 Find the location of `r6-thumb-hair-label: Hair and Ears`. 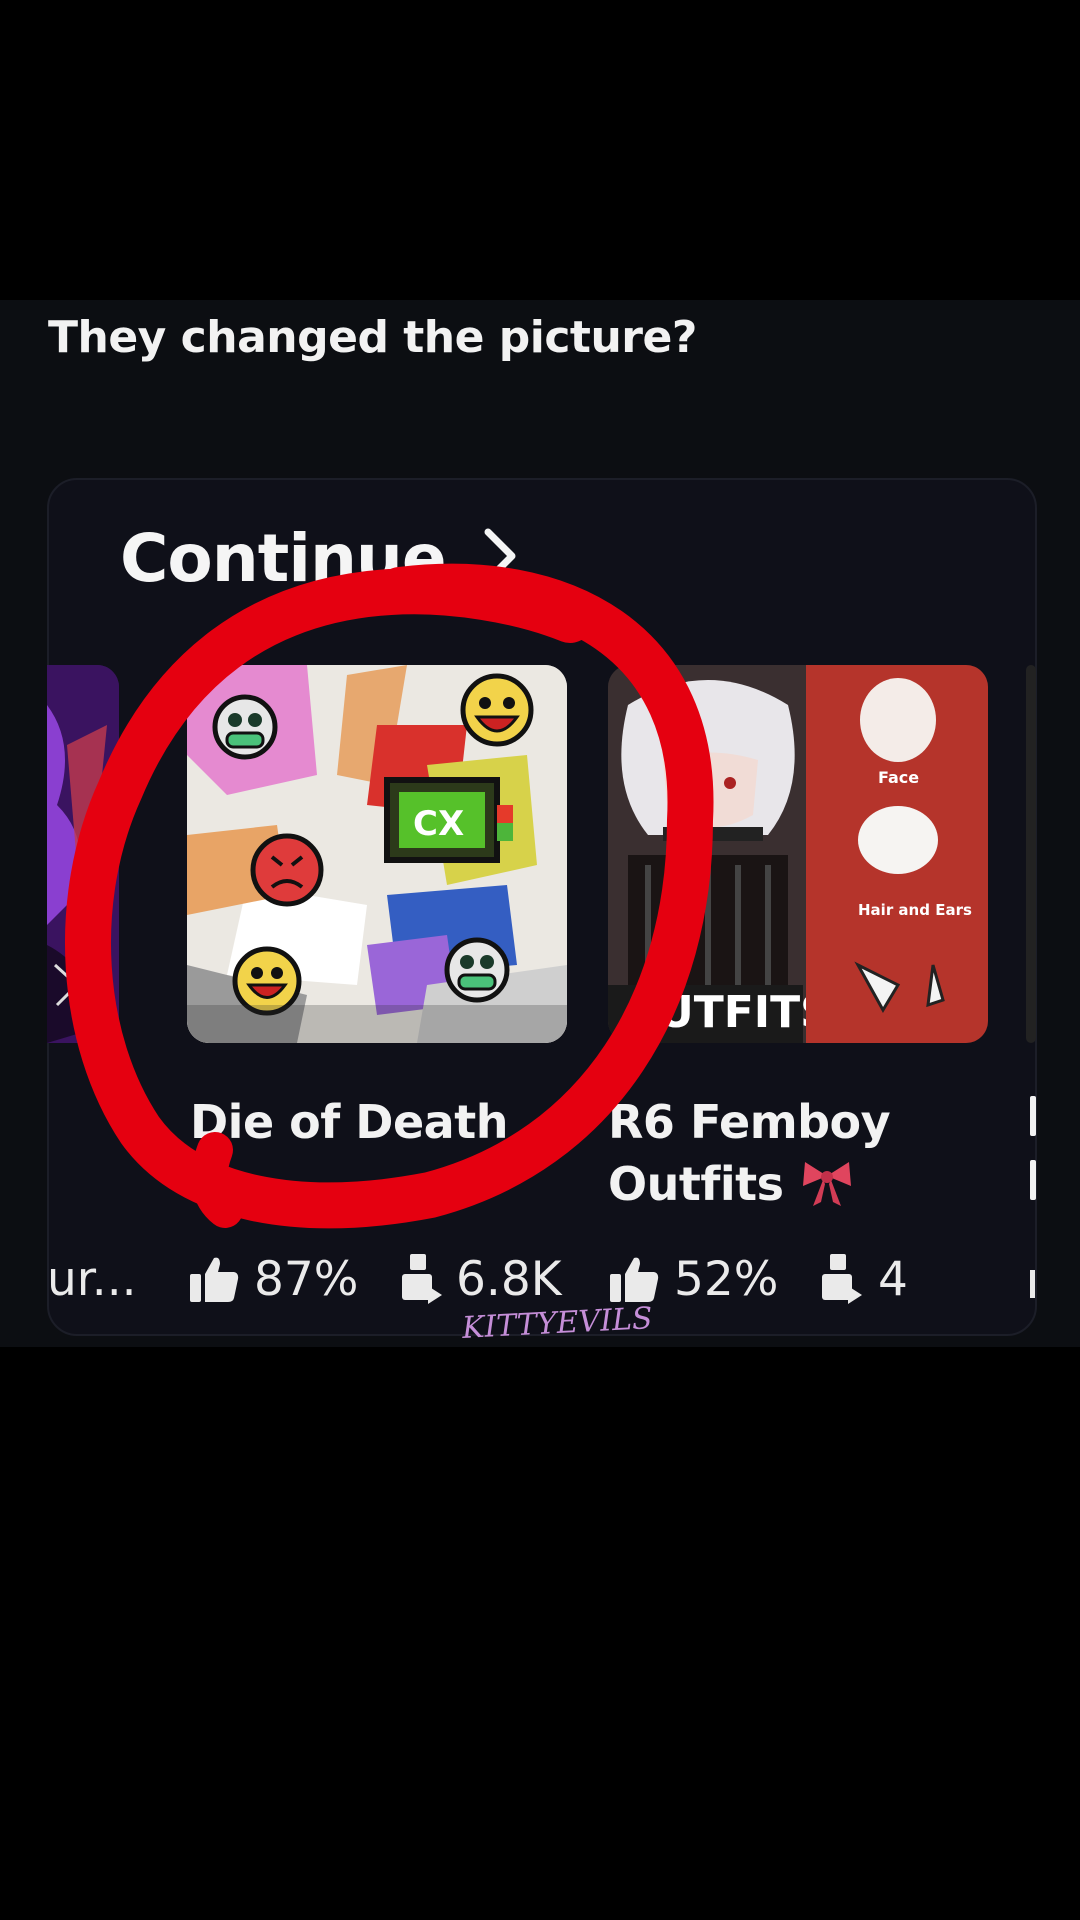

r6-thumb-hair-label: Hair and Ears is located at coordinates (915, 910).